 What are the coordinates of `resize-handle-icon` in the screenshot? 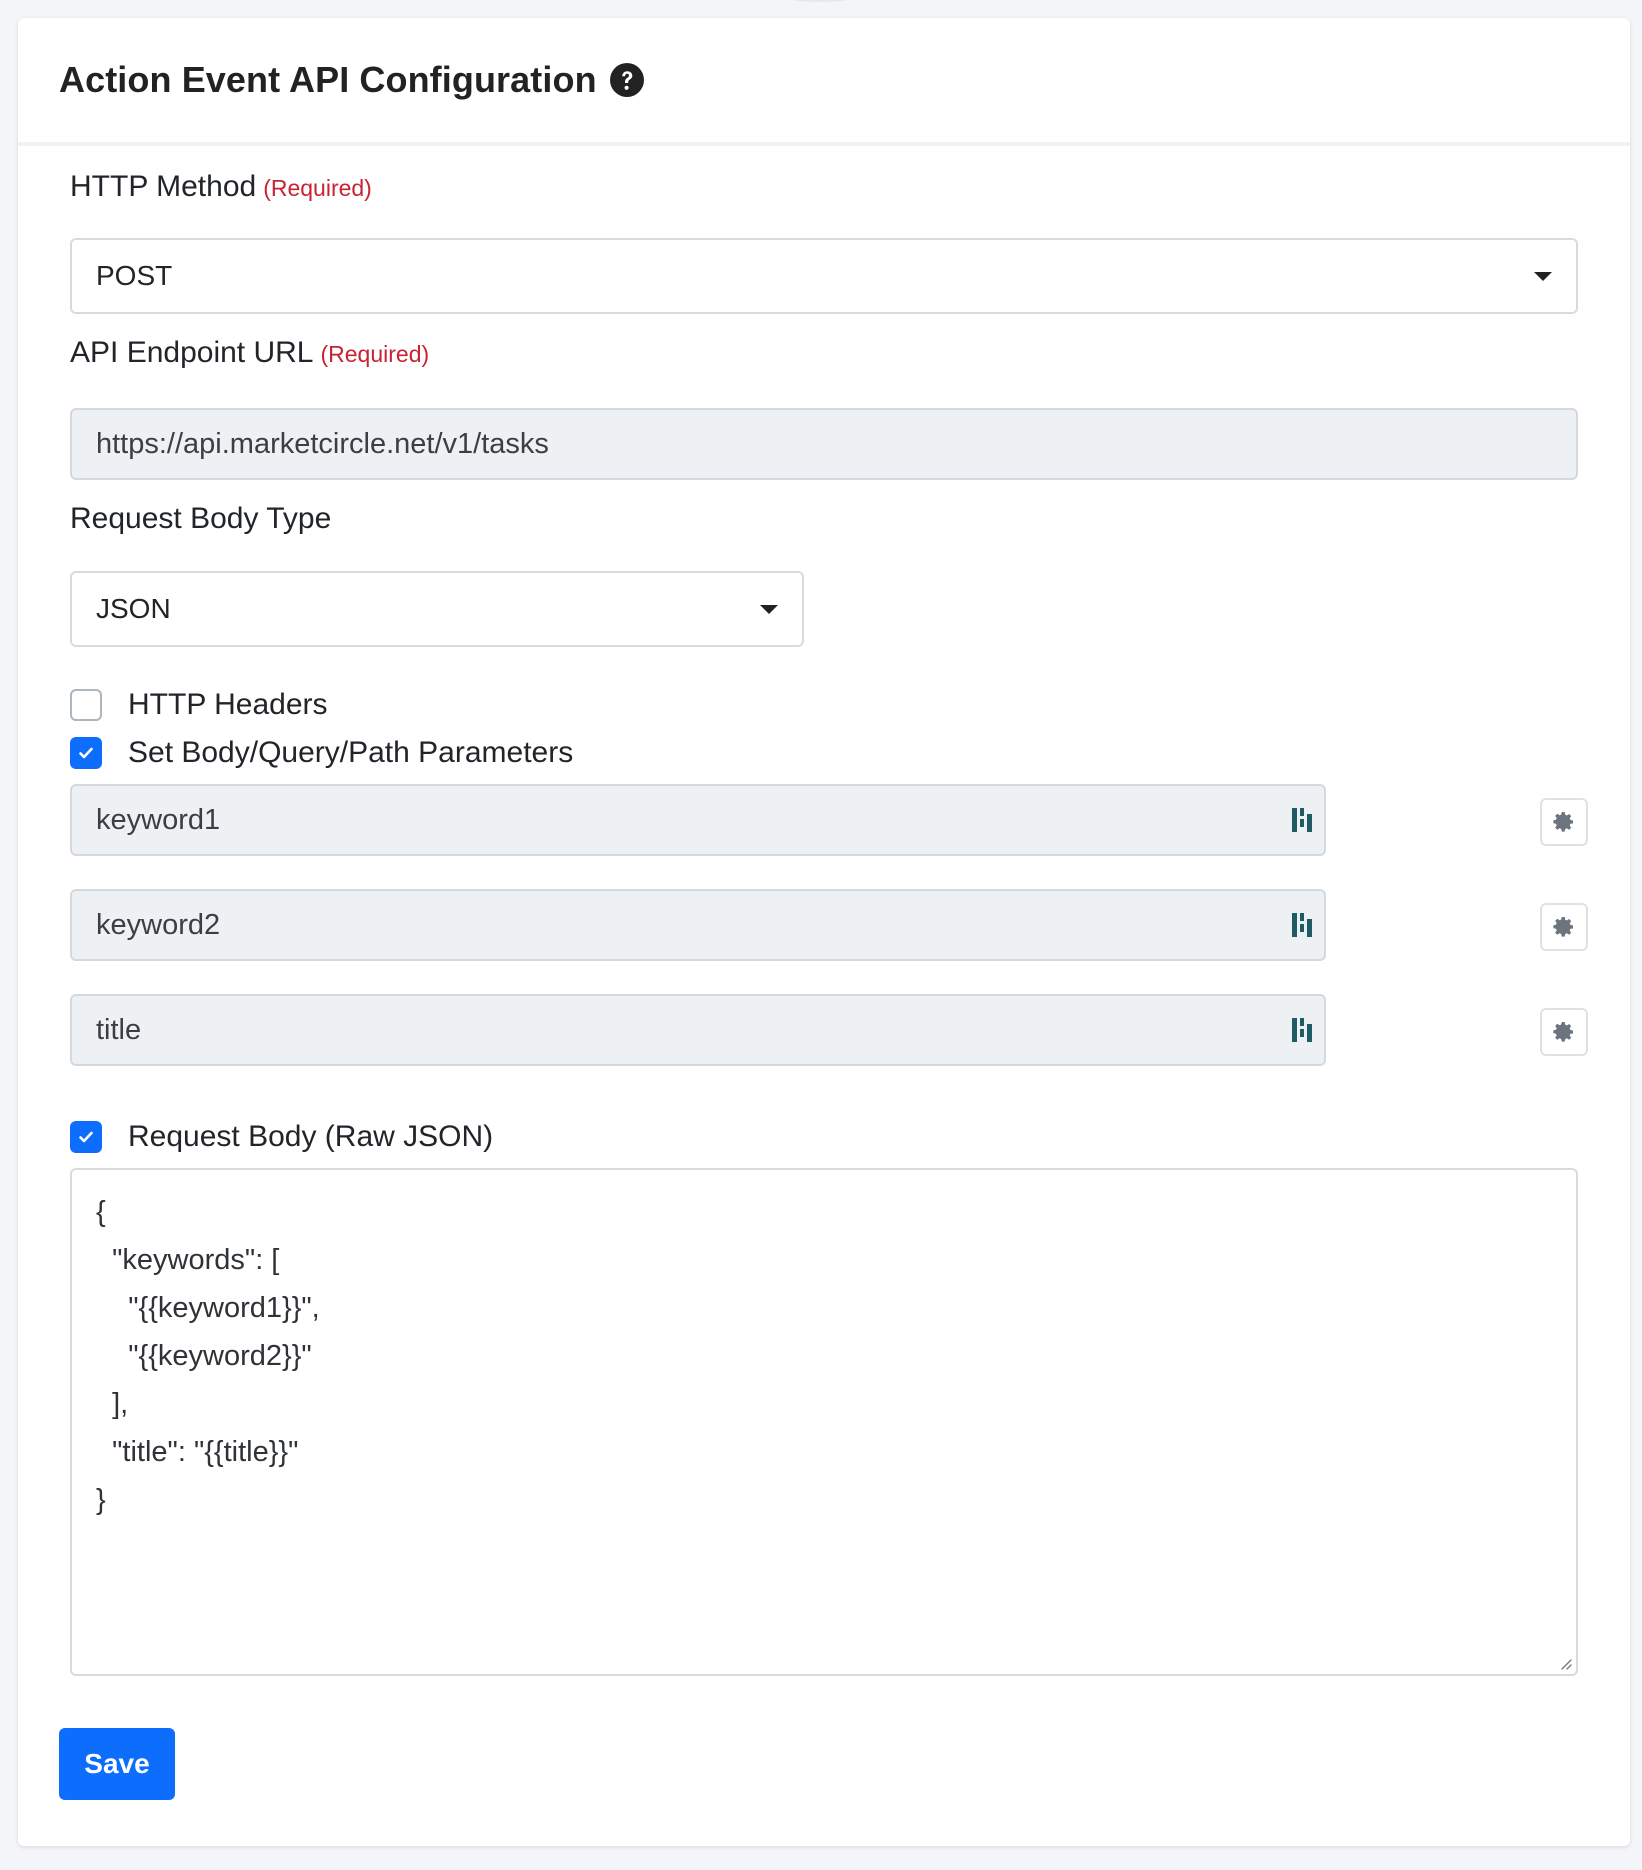 It's located at (1564, 1662).